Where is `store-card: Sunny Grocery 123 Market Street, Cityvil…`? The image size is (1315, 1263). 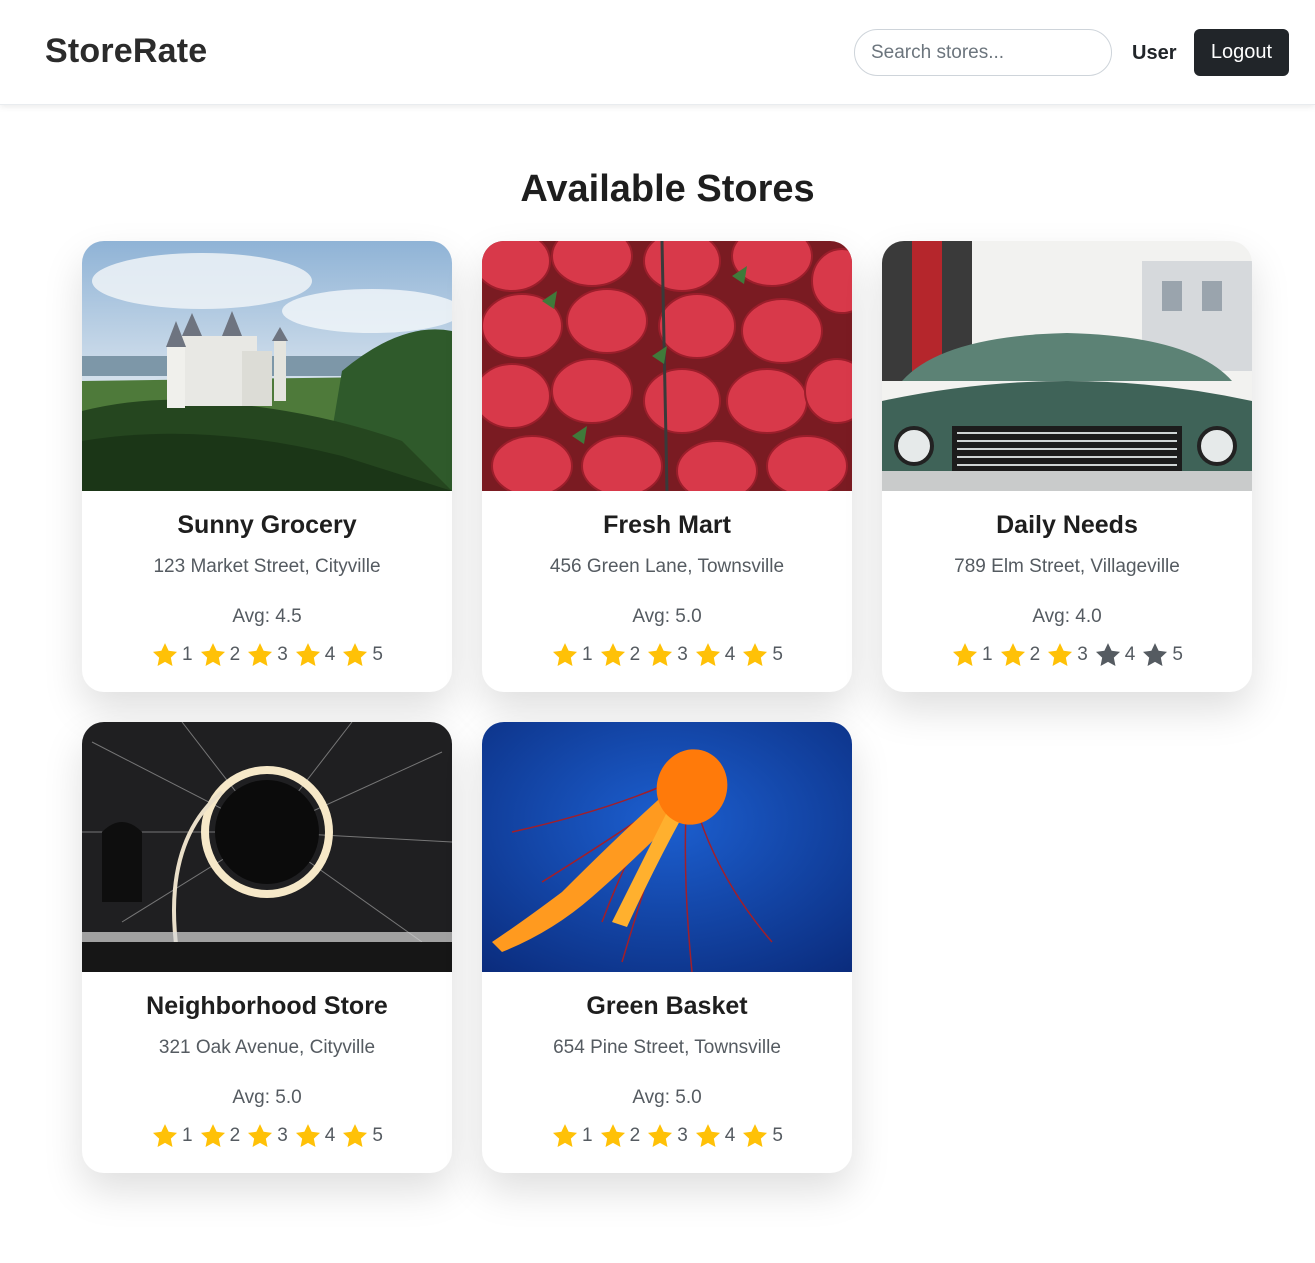
store-card: Sunny Grocery 123 Market Street, Cityvil… is located at coordinates (267, 466).